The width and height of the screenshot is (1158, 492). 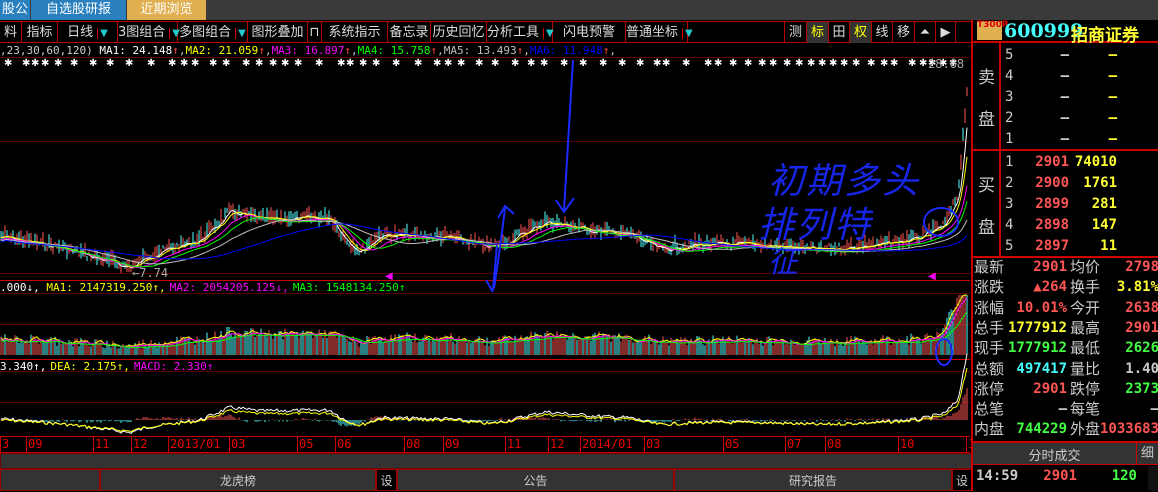 I want to click on order-price: —, so click(x=1064, y=76).